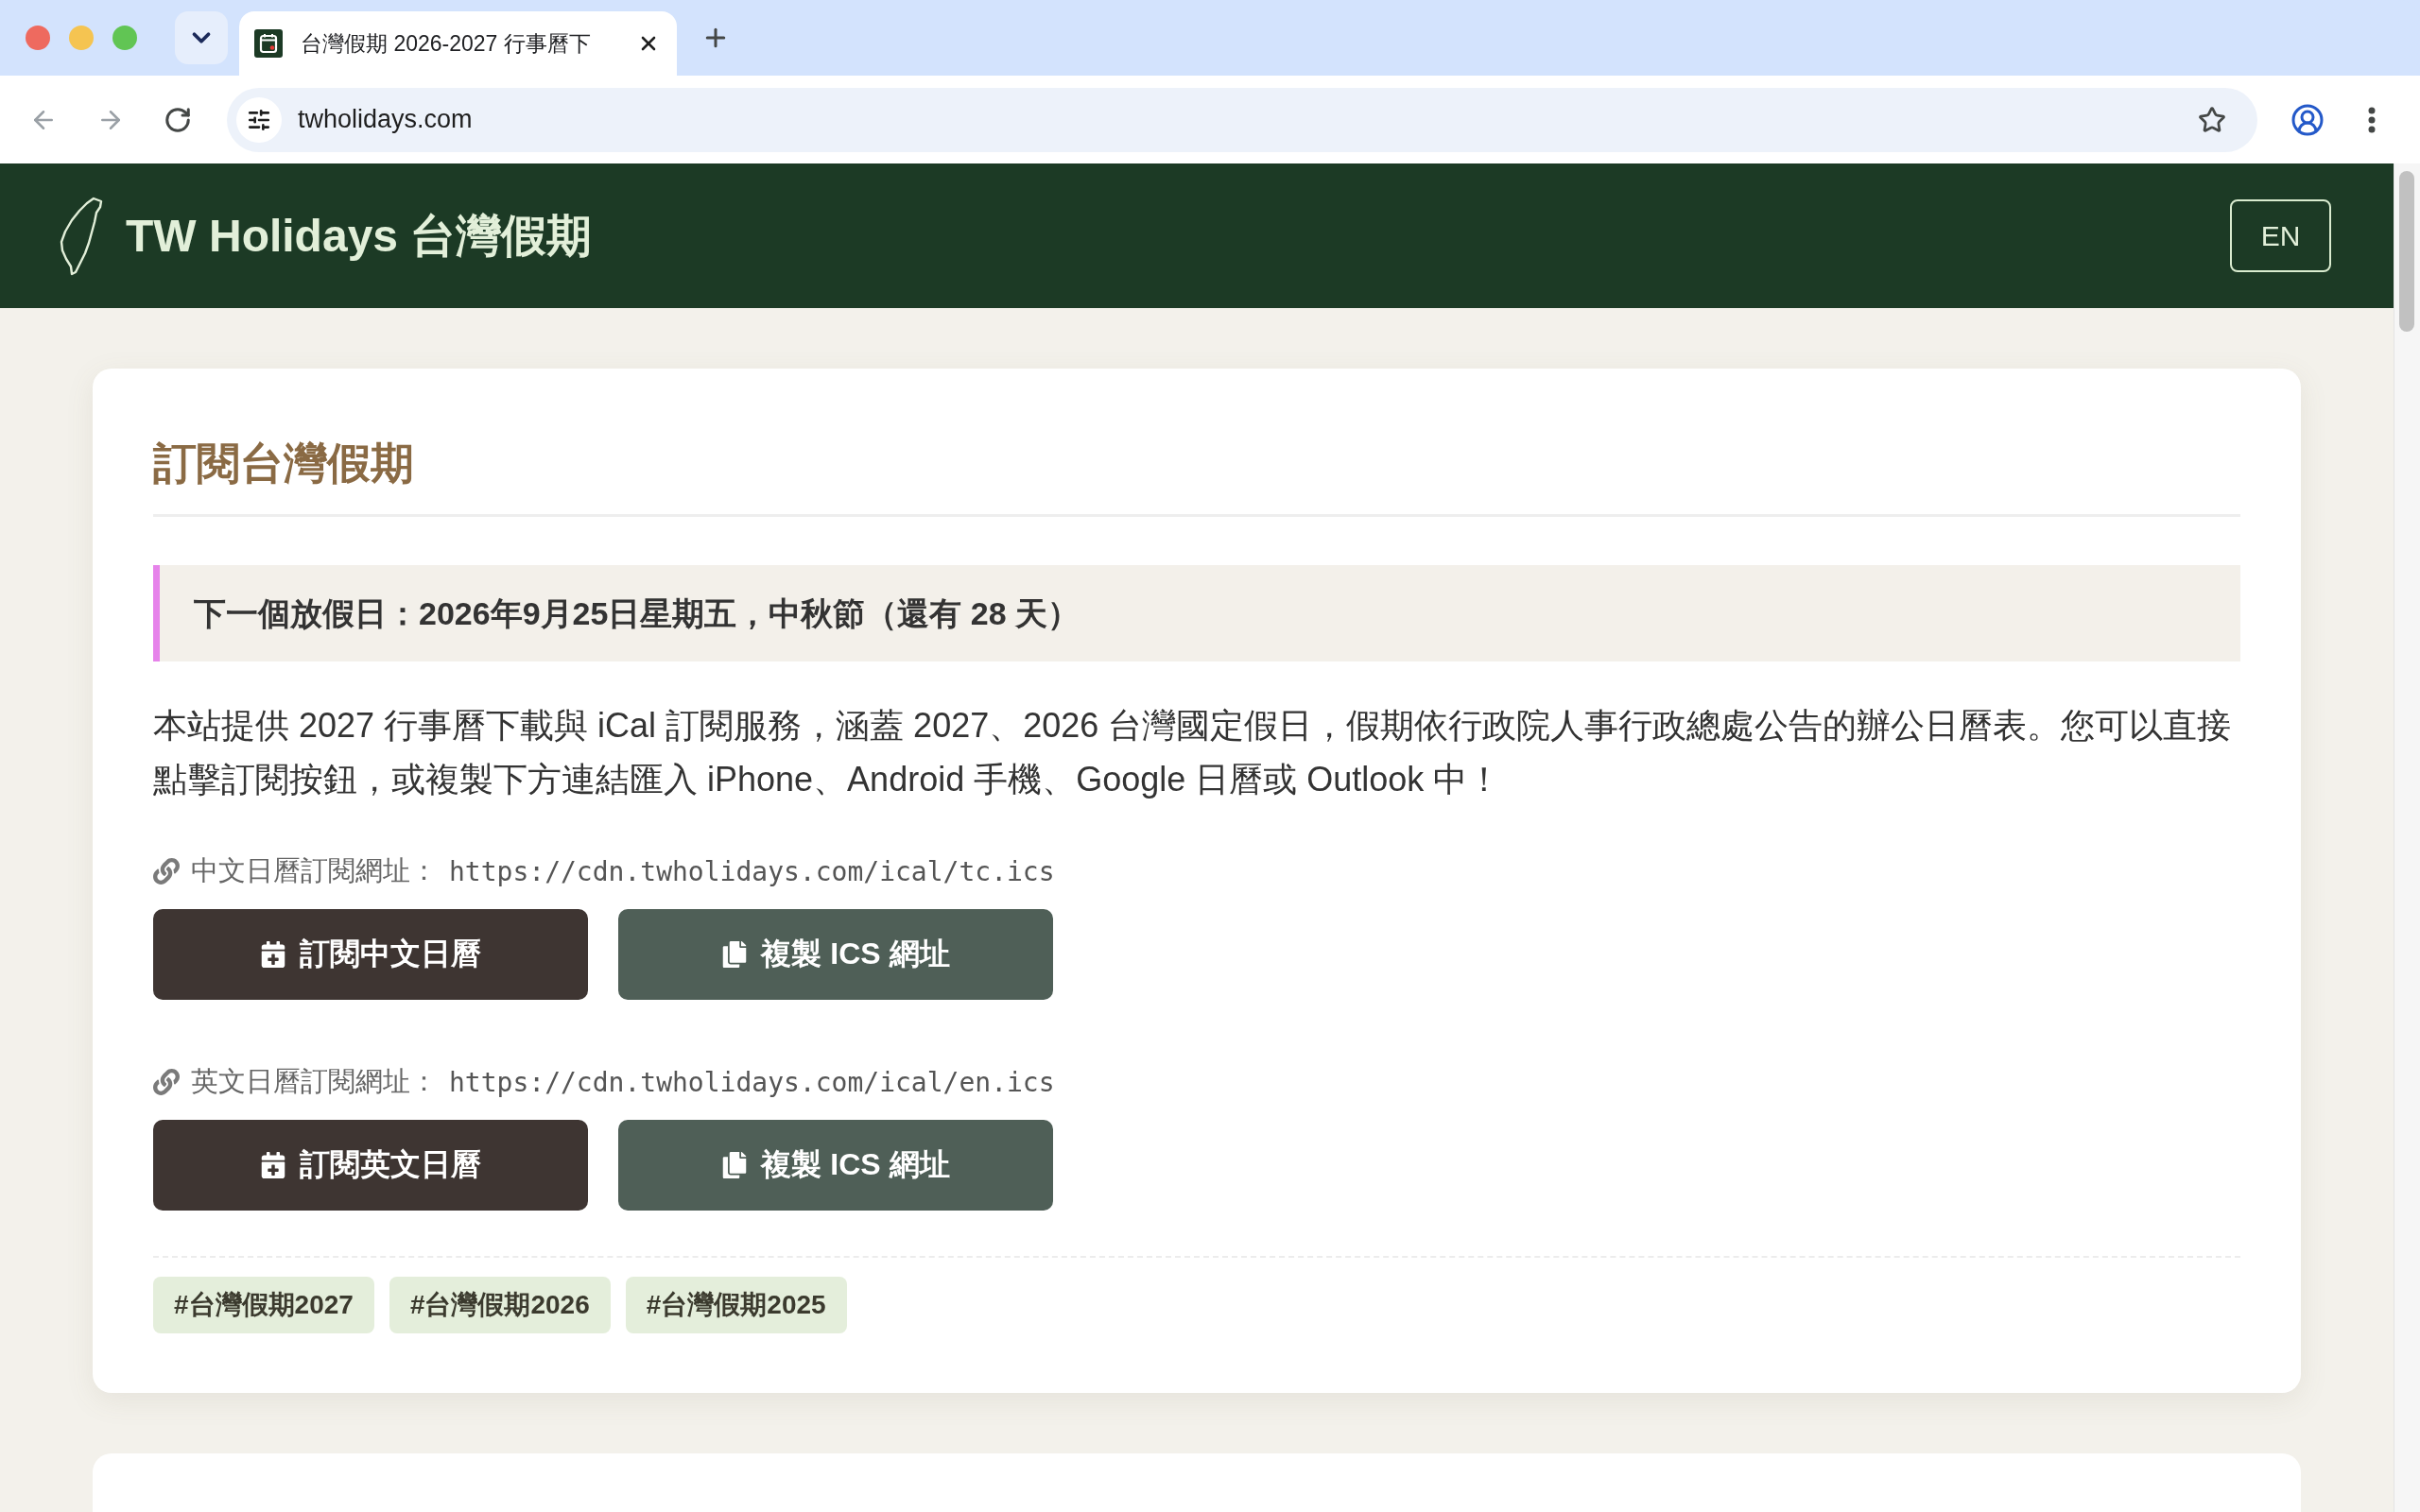  What do you see at coordinates (1193, 752) in the screenshot?
I see `description-text: 本站提供 2027 行事曆下載與 iCal 訂閱服務，涵蓋 2027、2026 台灣國定假日，假期依行政院人事行政總處公告的辦公日曆表。您可以直接點擊訂閱按鈕，或複製下方連結匯入 iPhone、Android 手機、Google 日曆或 Outlook 中！` at bounding box center [1193, 752].